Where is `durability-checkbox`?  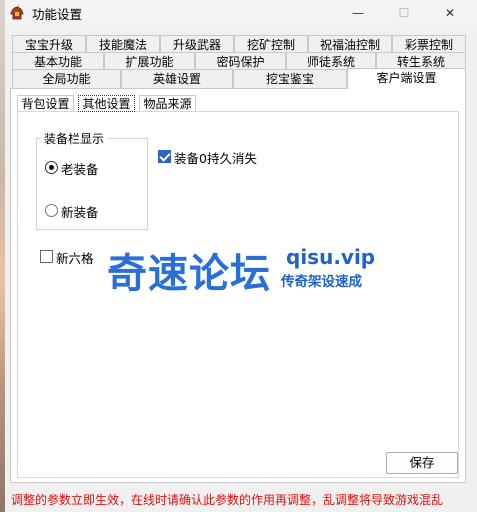
durability-checkbox is located at coordinates (164, 156).